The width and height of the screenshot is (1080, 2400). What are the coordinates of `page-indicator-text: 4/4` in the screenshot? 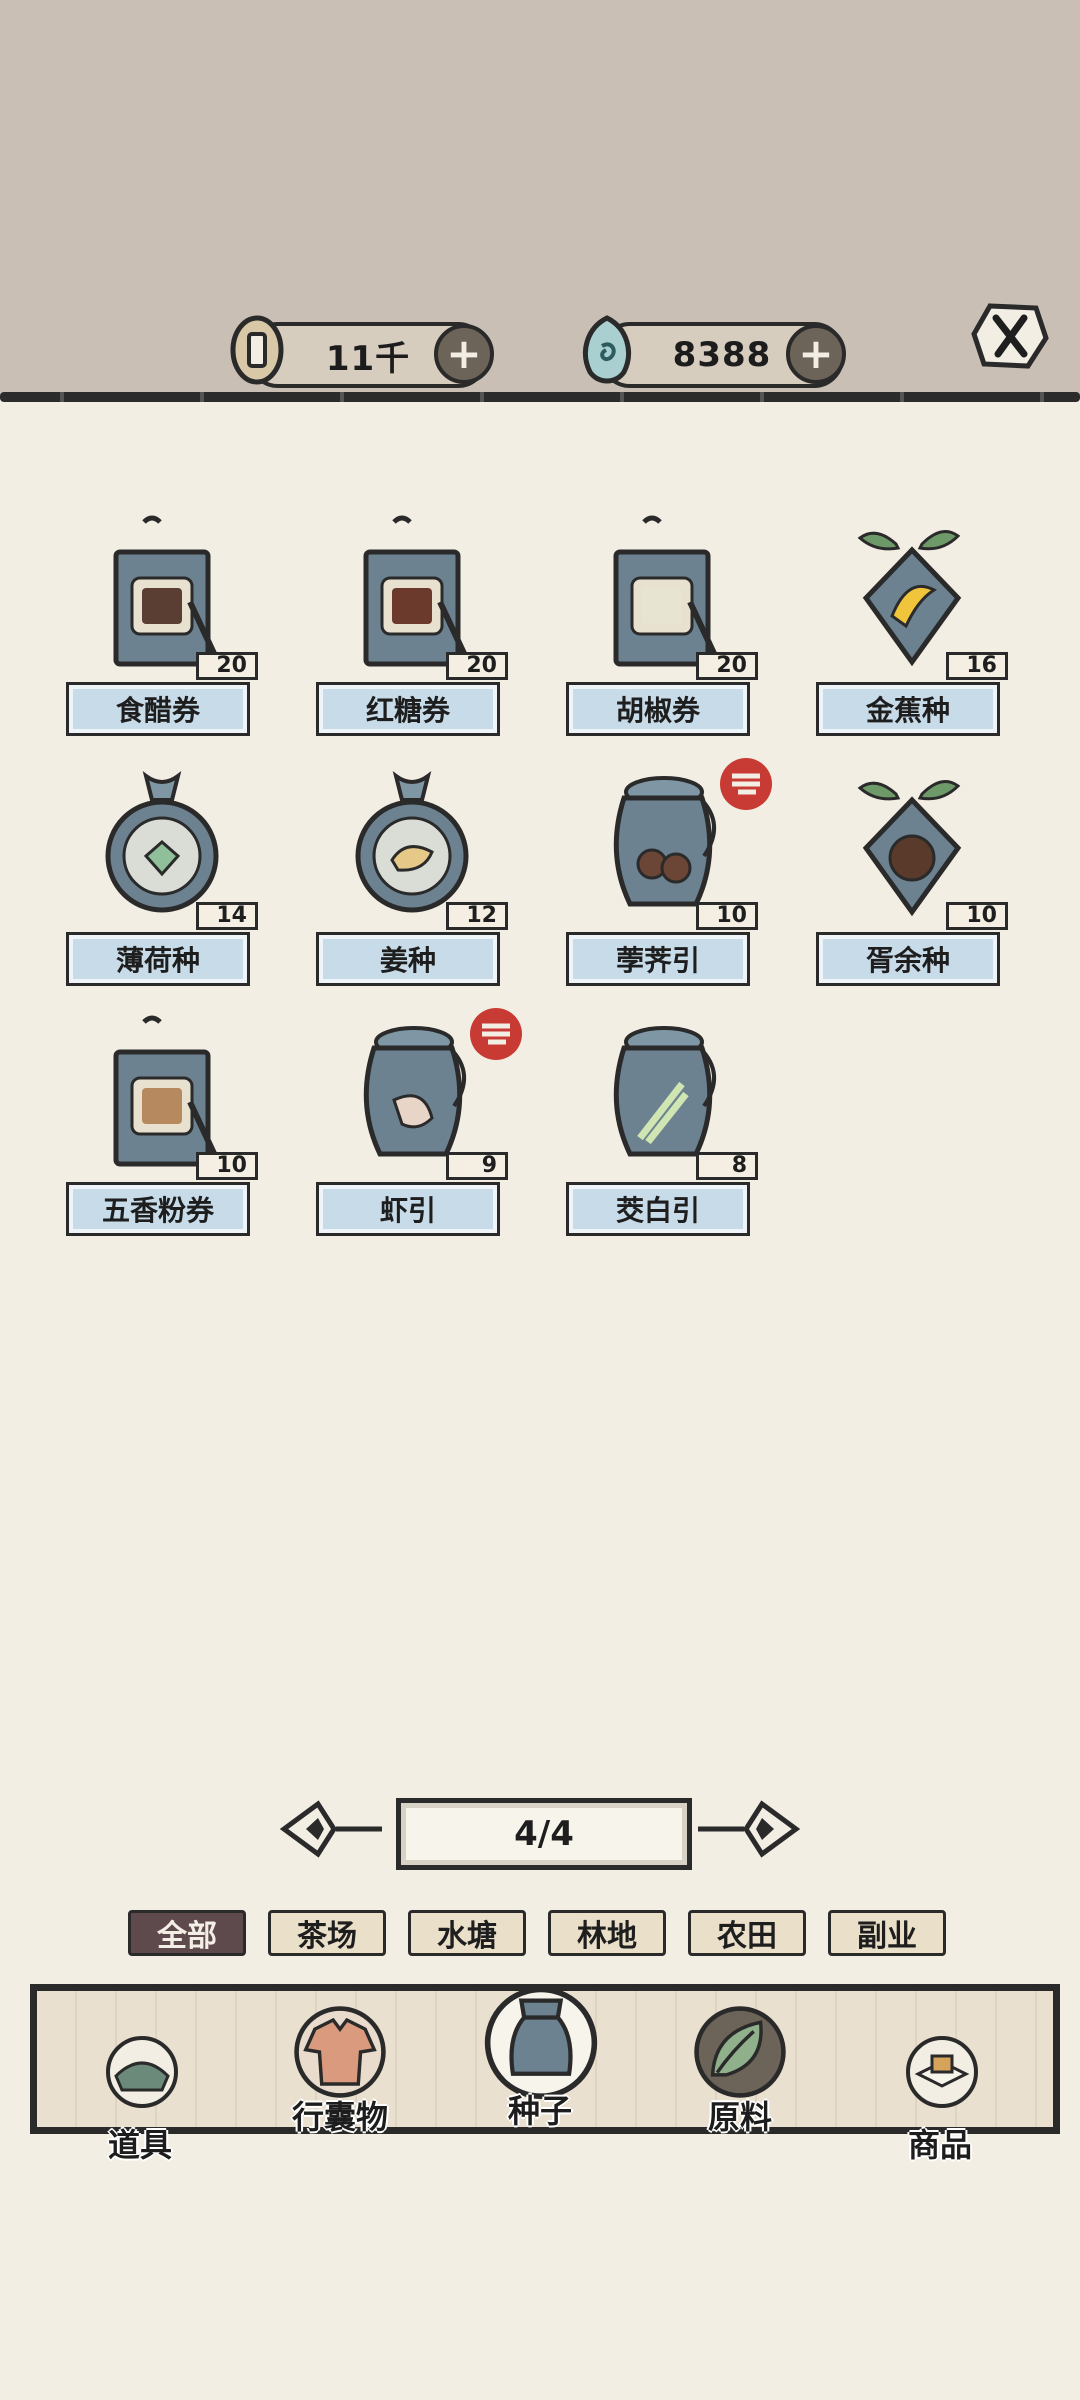 It's located at (544, 1834).